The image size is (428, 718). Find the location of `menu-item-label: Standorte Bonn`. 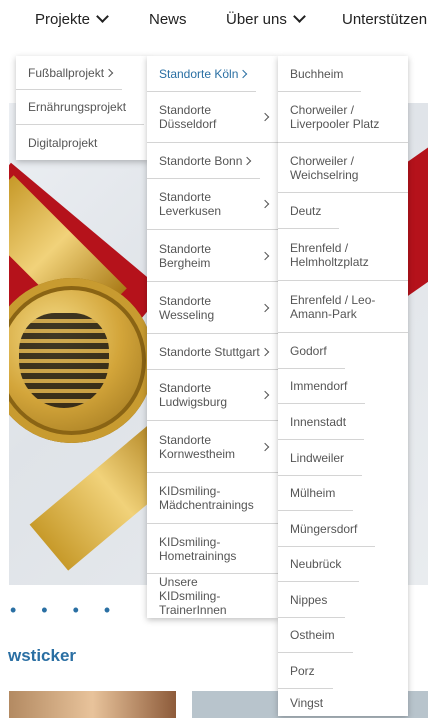

menu-item-label: Standorte Bonn is located at coordinates (201, 160).